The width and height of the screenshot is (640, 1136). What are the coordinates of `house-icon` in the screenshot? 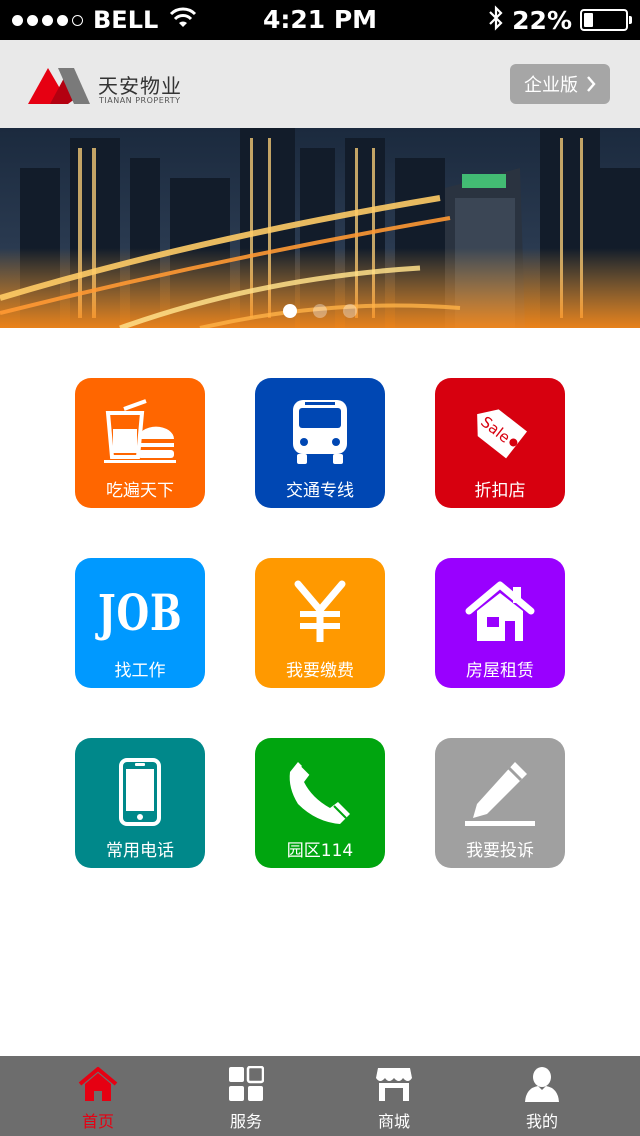 It's located at (500, 612).